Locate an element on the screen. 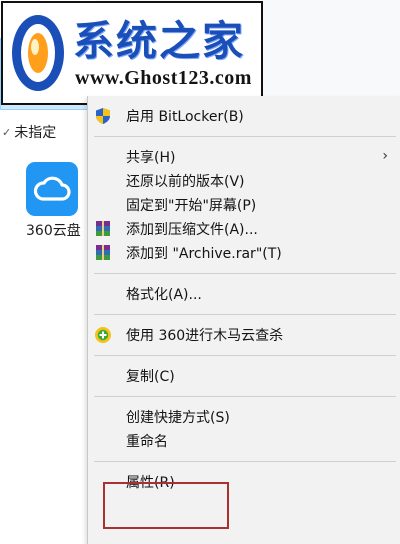 Image resolution: width=400 pixels, height=544 pixels. logo-title: 系统之家 is located at coordinates (159, 41).